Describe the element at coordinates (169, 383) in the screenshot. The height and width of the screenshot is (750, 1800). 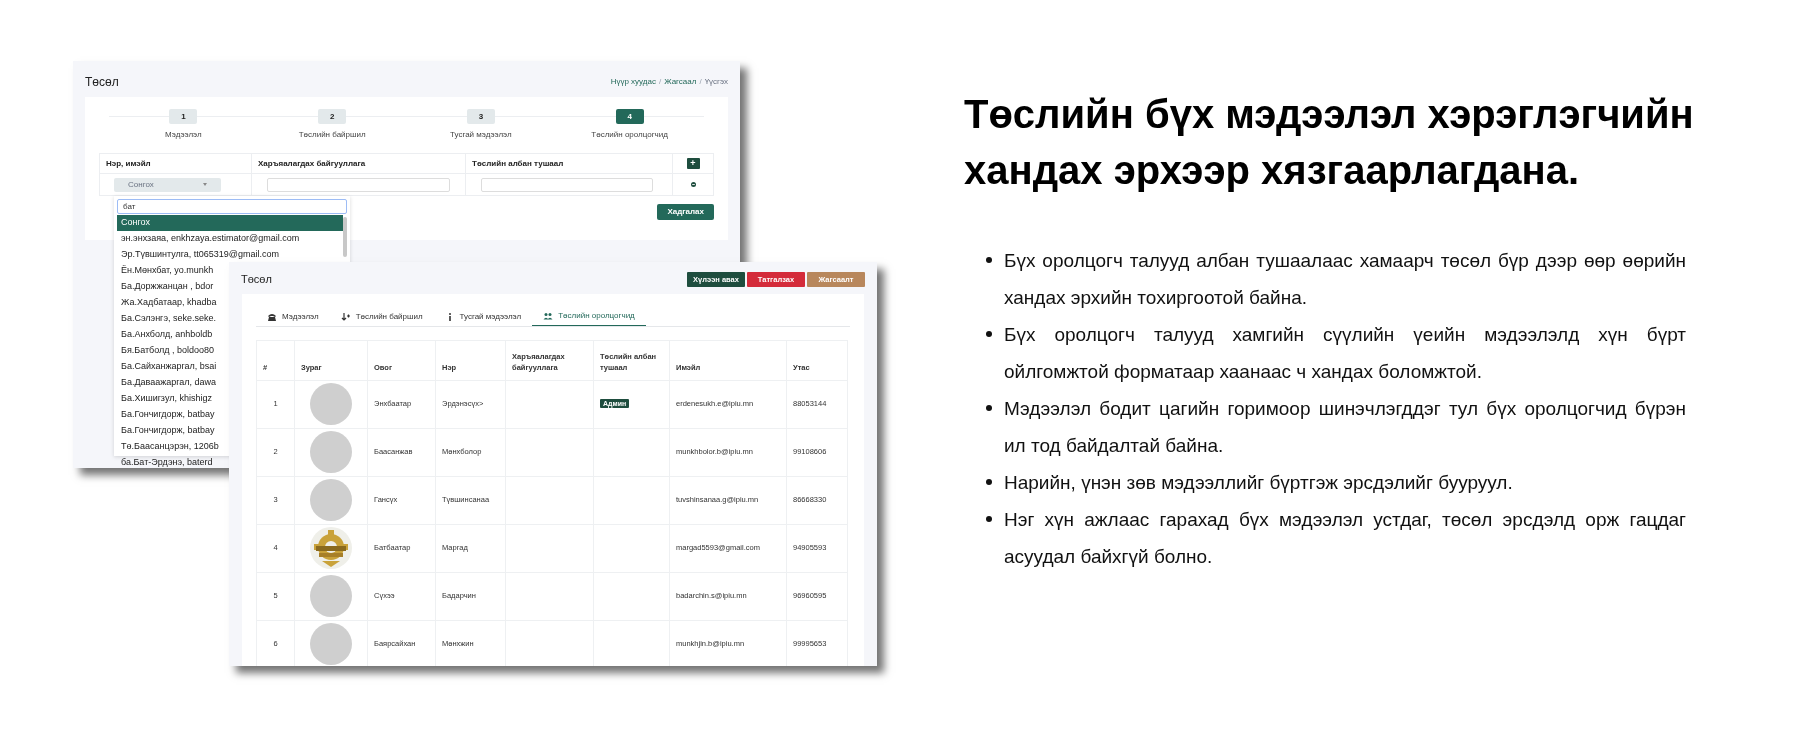
I see `dropdown-option: Ба.Даваажаргал, dawa` at that location.